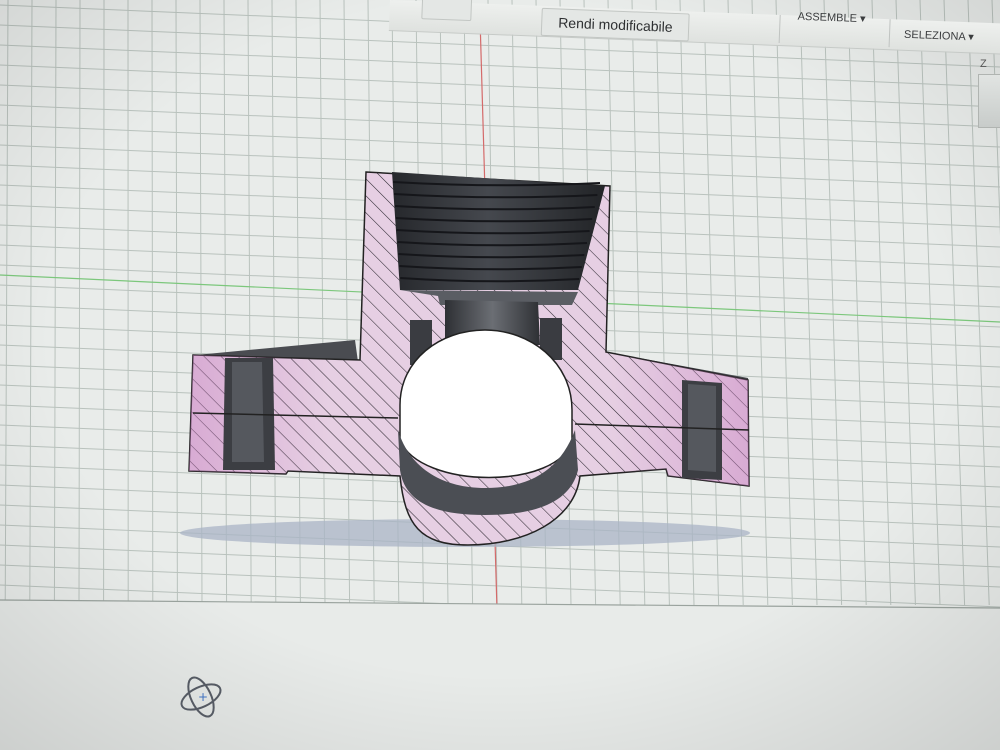  I want to click on viewcube-face, so click(989, 101).